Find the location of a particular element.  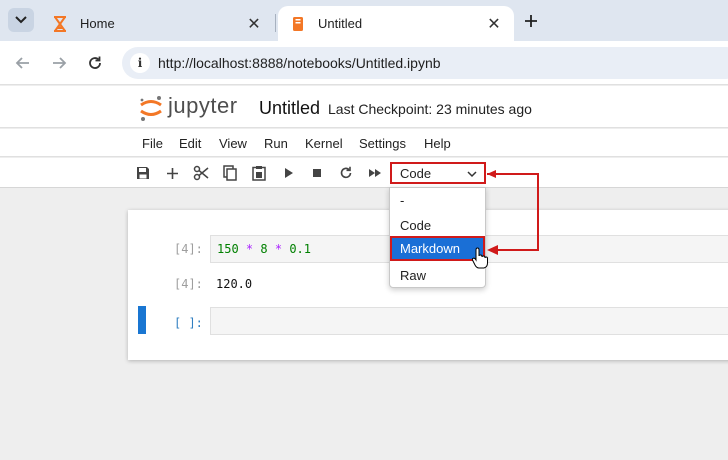

new-tab-button is located at coordinates (531, 21).